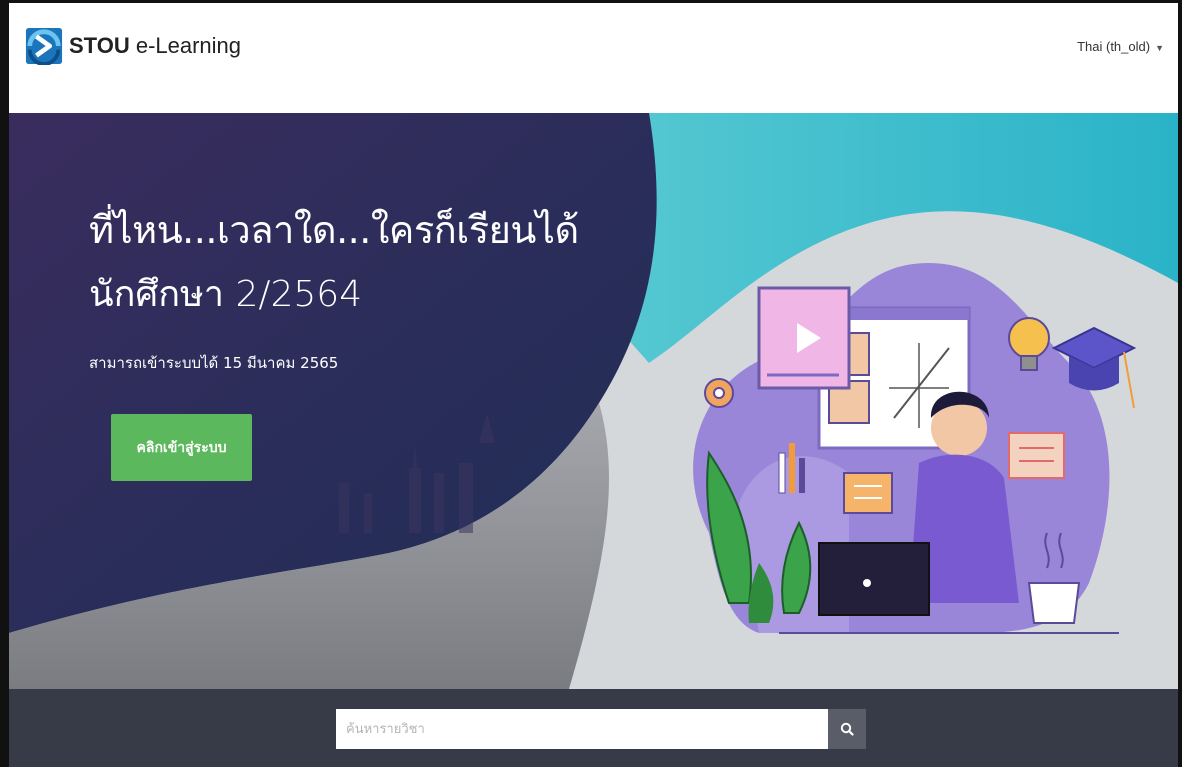  I want to click on brand-name: STOU e-Learning, so click(155, 46).